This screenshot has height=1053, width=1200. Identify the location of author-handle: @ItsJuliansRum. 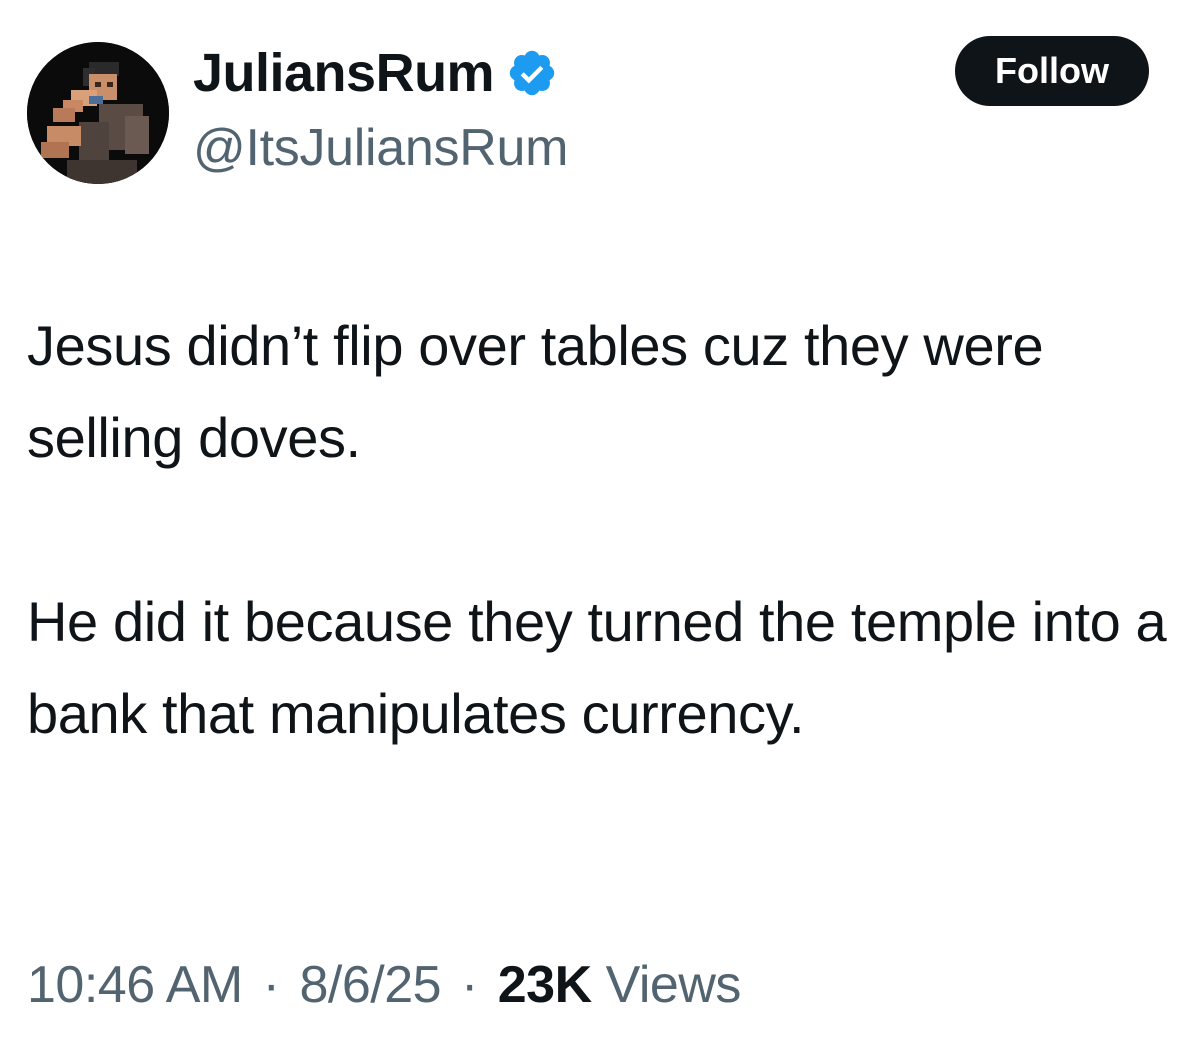
(380, 148).